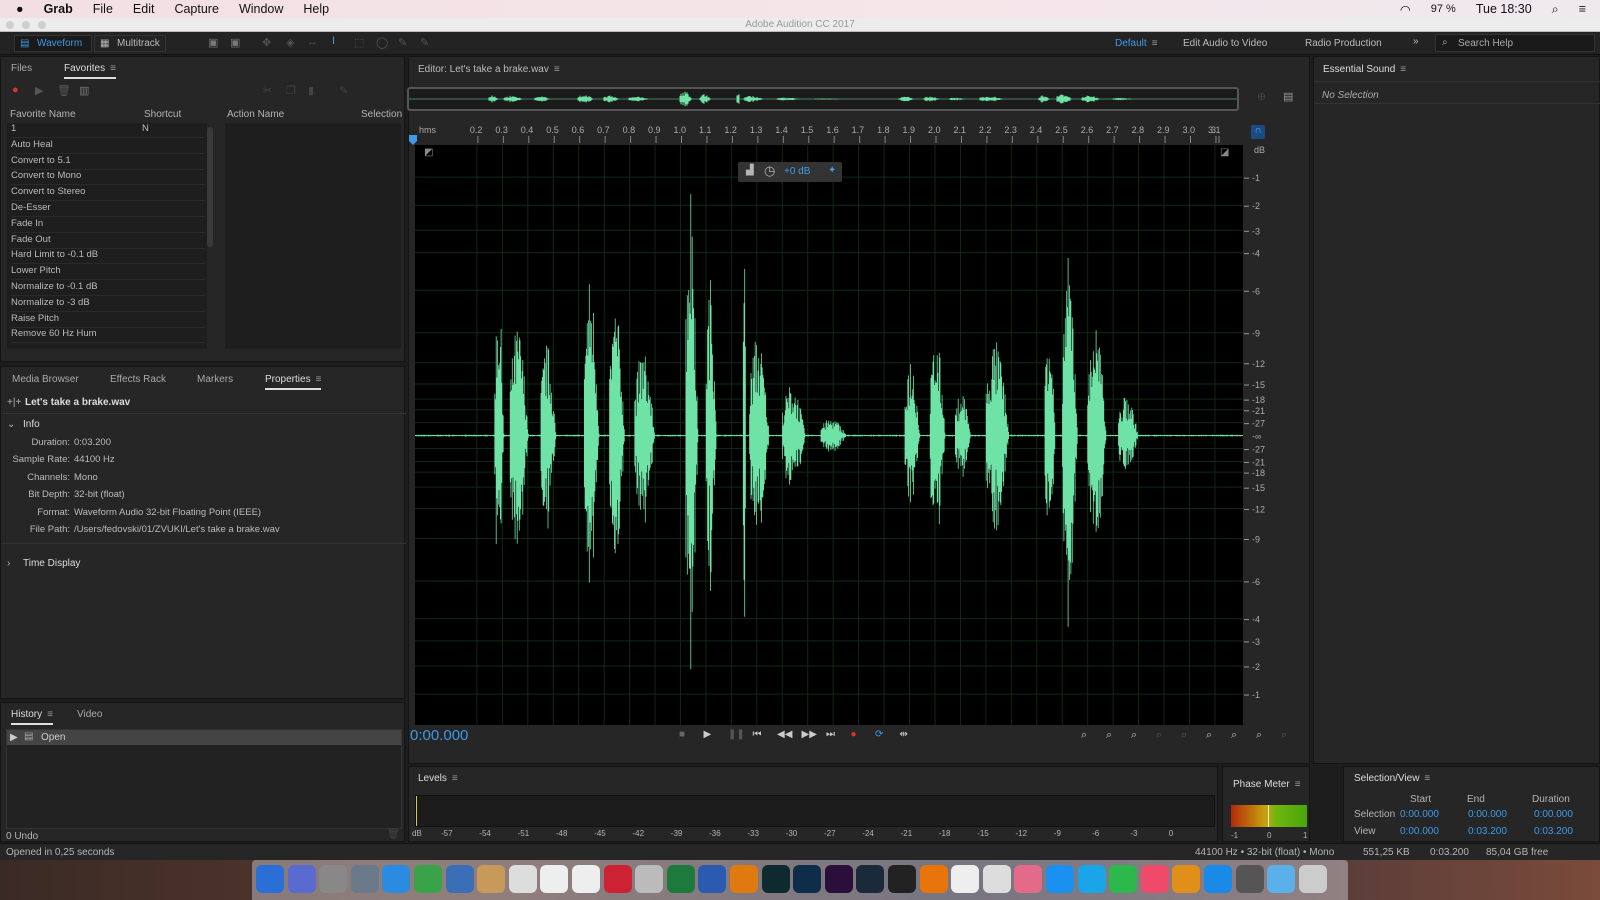 The height and width of the screenshot is (900, 1600). What do you see at coordinates (439, 735) in the screenshot?
I see `current-time-display: 0:00.000` at bounding box center [439, 735].